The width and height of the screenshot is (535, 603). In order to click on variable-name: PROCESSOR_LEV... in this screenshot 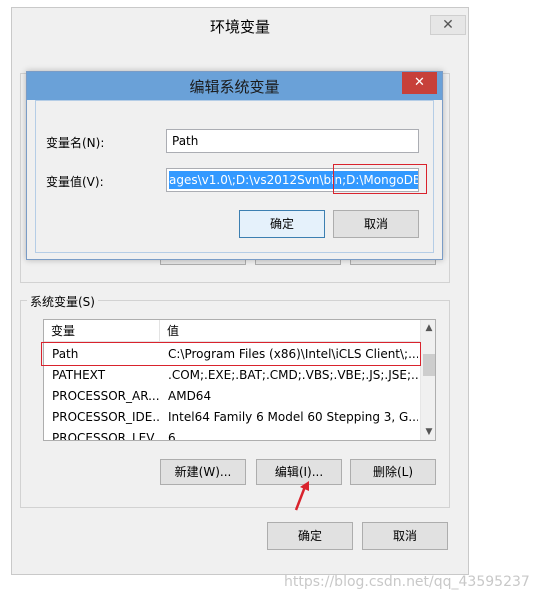, I will do `click(106, 436)`.